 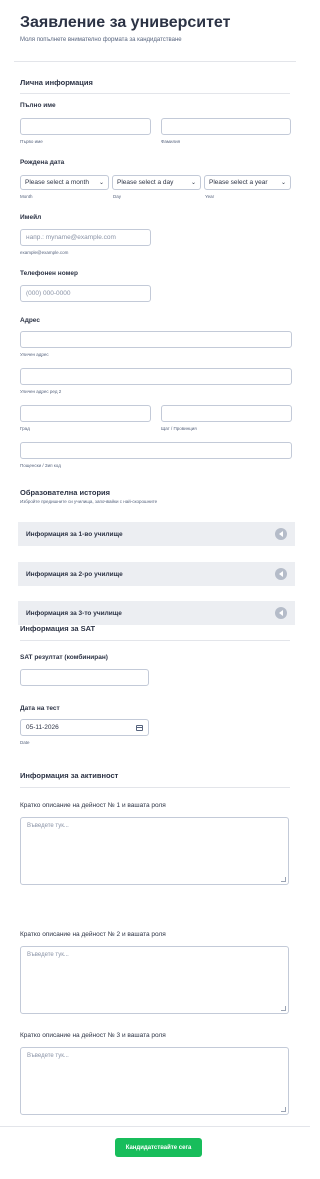 What do you see at coordinates (226, 126) in the screenshot?
I see `last-name-input` at bounding box center [226, 126].